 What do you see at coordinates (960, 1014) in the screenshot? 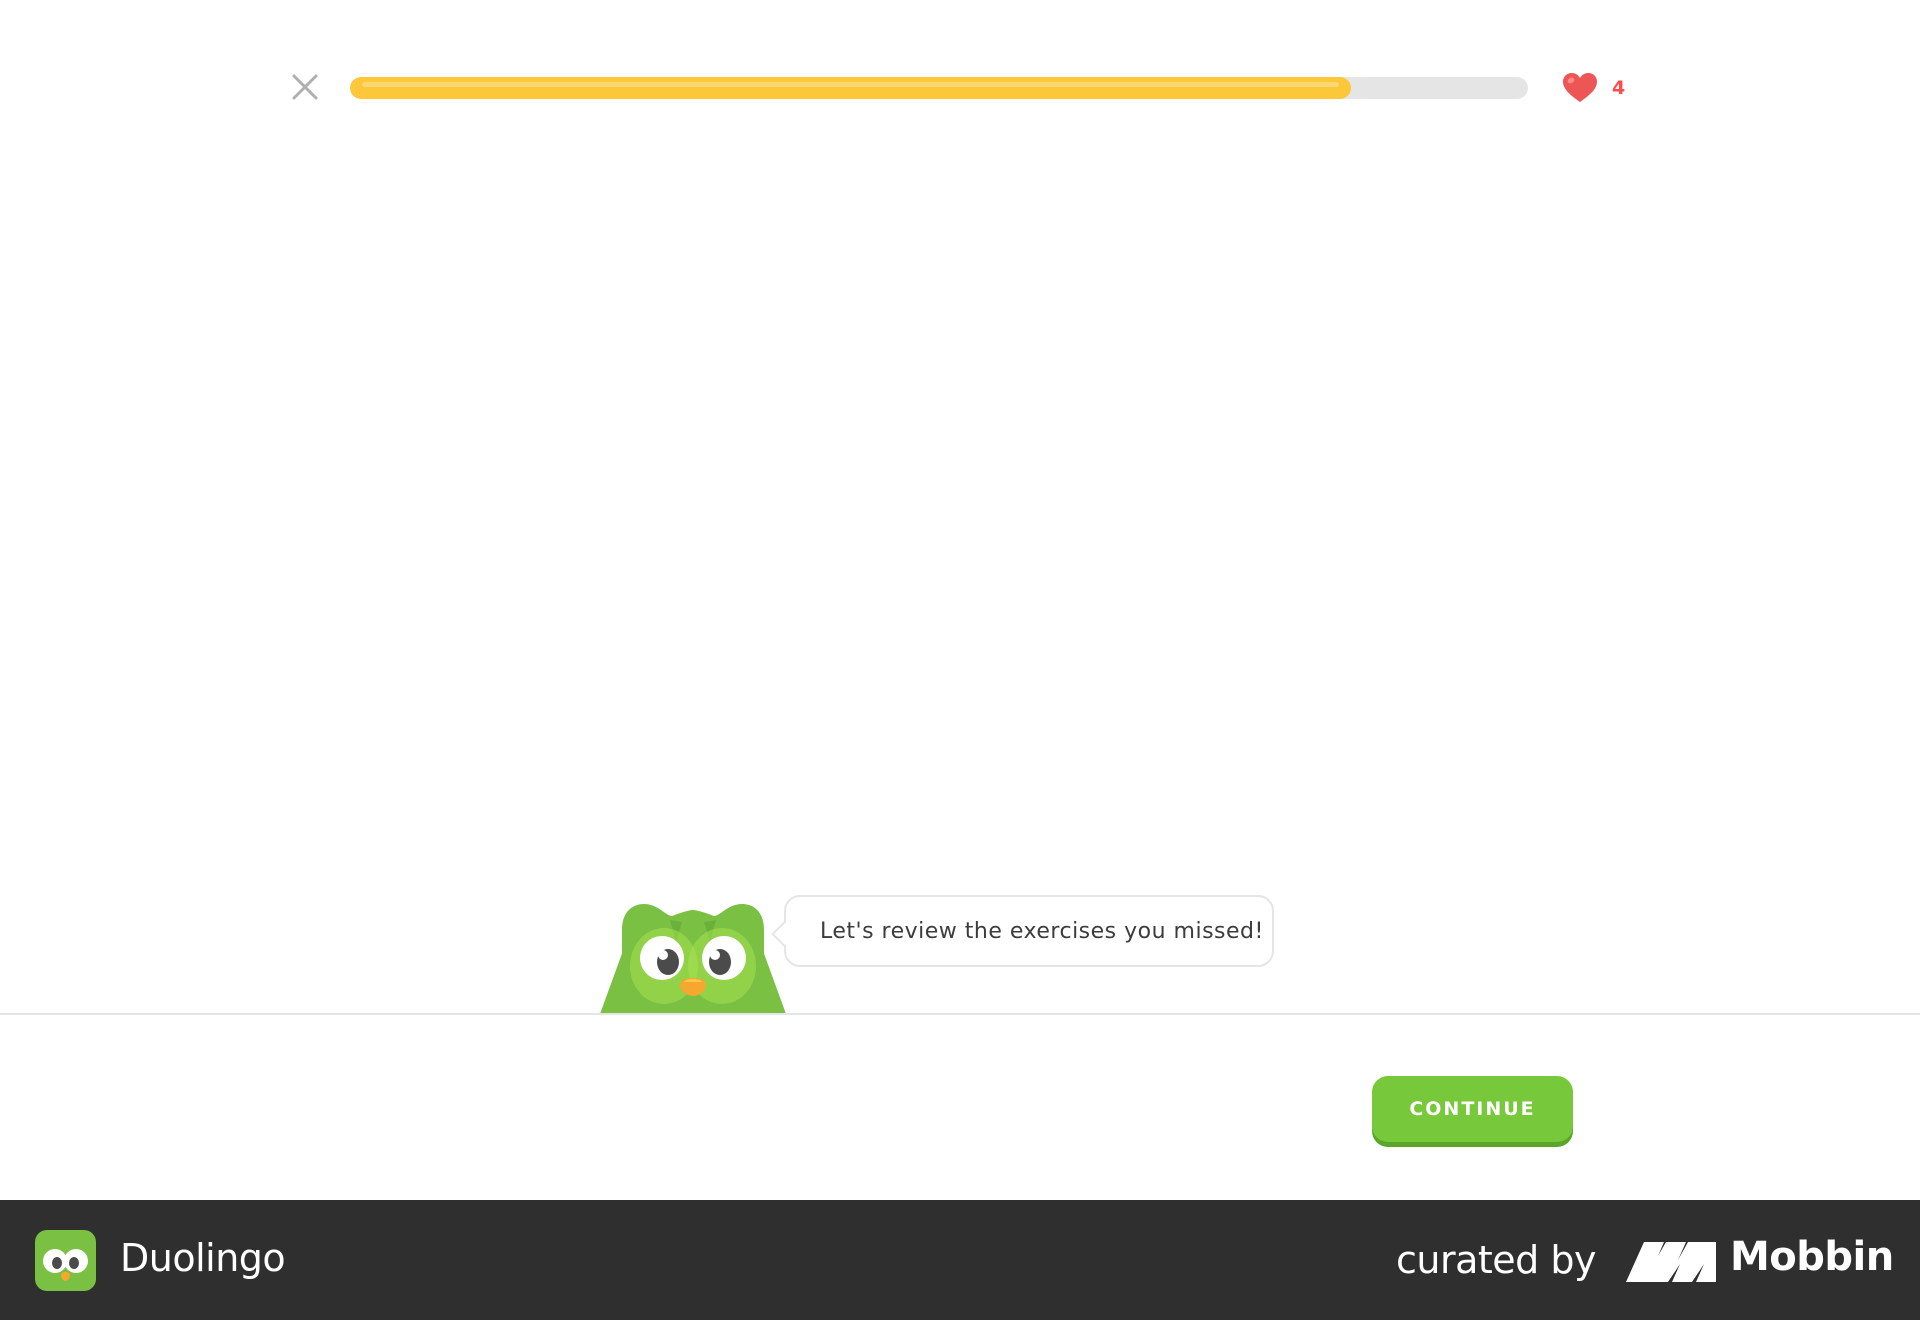
I see `footer-divider` at bounding box center [960, 1014].